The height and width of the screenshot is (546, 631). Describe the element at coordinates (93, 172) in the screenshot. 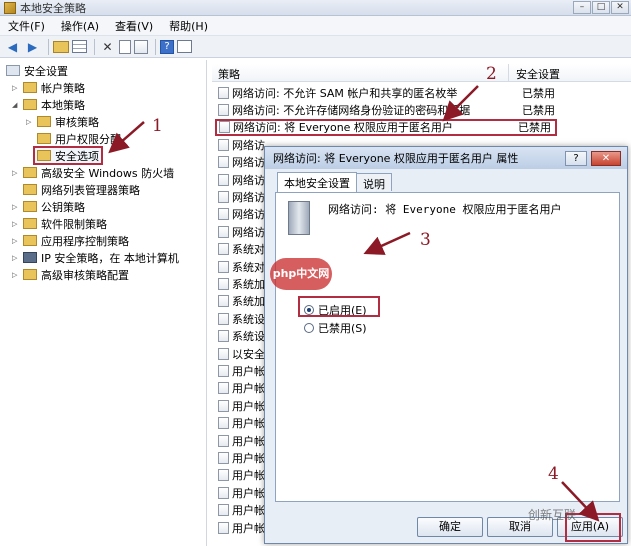

I see `tree-item-firewall: ▷ 高级安全 Windows 防火墙` at that location.